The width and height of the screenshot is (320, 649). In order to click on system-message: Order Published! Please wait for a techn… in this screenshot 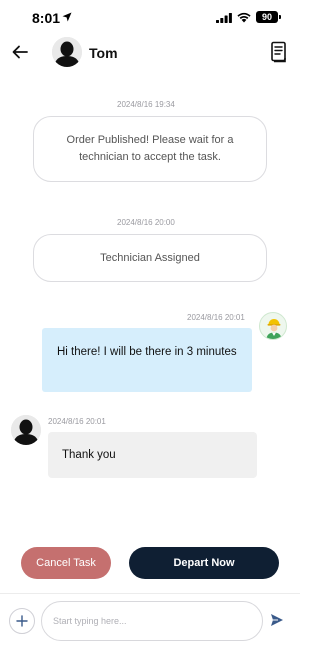, I will do `click(150, 149)`.